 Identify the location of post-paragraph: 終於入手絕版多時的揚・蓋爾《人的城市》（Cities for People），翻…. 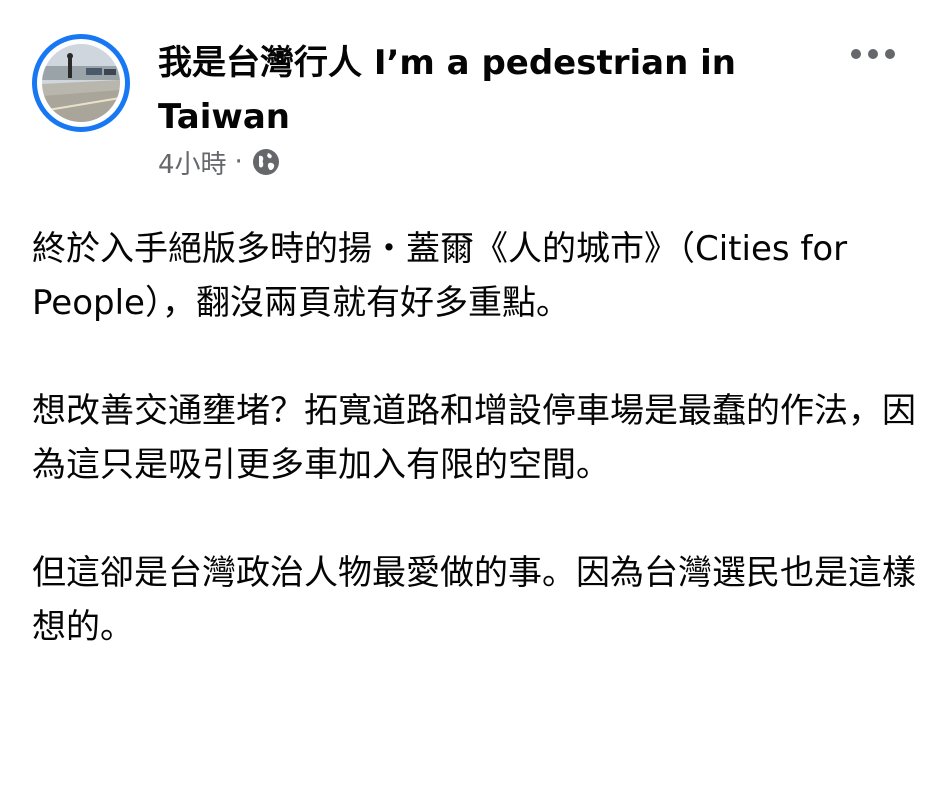
(445, 276).